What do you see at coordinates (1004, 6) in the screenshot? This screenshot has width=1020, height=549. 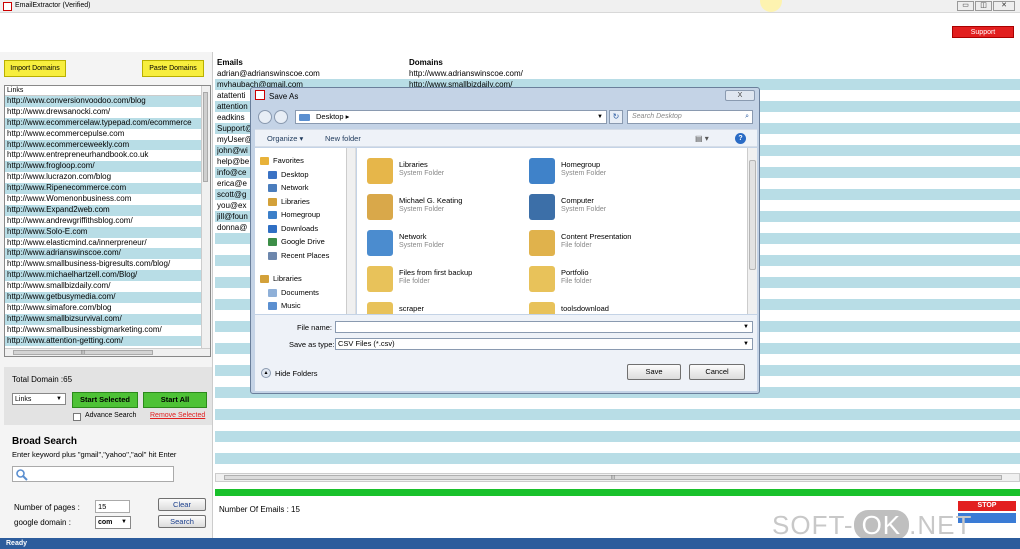 I see `close-button: ✕` at bounding box center [1004, 6].